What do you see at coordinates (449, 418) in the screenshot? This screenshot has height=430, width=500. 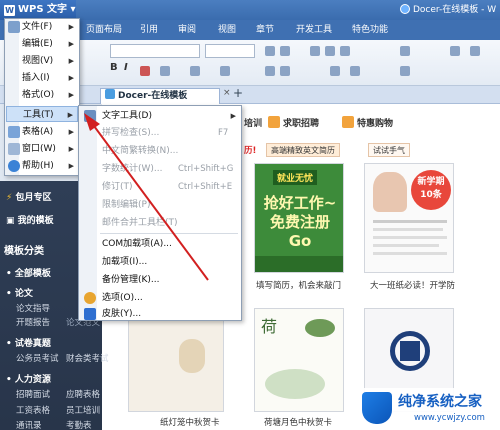 I see `watermark-url: www.ycwjzy.com` at bounding box center [449, 418].